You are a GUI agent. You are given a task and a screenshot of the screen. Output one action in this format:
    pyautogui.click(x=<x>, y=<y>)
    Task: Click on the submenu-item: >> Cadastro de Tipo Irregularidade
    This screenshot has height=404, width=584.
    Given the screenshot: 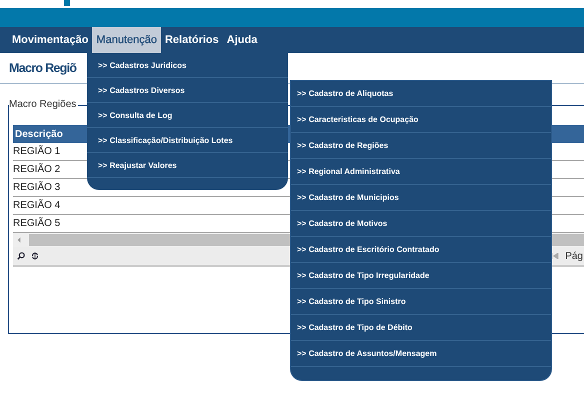 What is the action you would take?
    pyautogui.click(x=421, y=276)
    